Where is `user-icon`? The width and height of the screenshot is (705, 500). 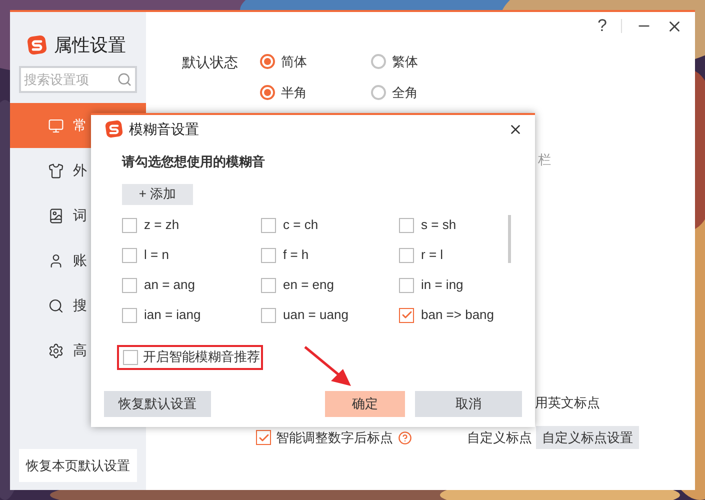 user-icon is located at coordinates (56, 260).